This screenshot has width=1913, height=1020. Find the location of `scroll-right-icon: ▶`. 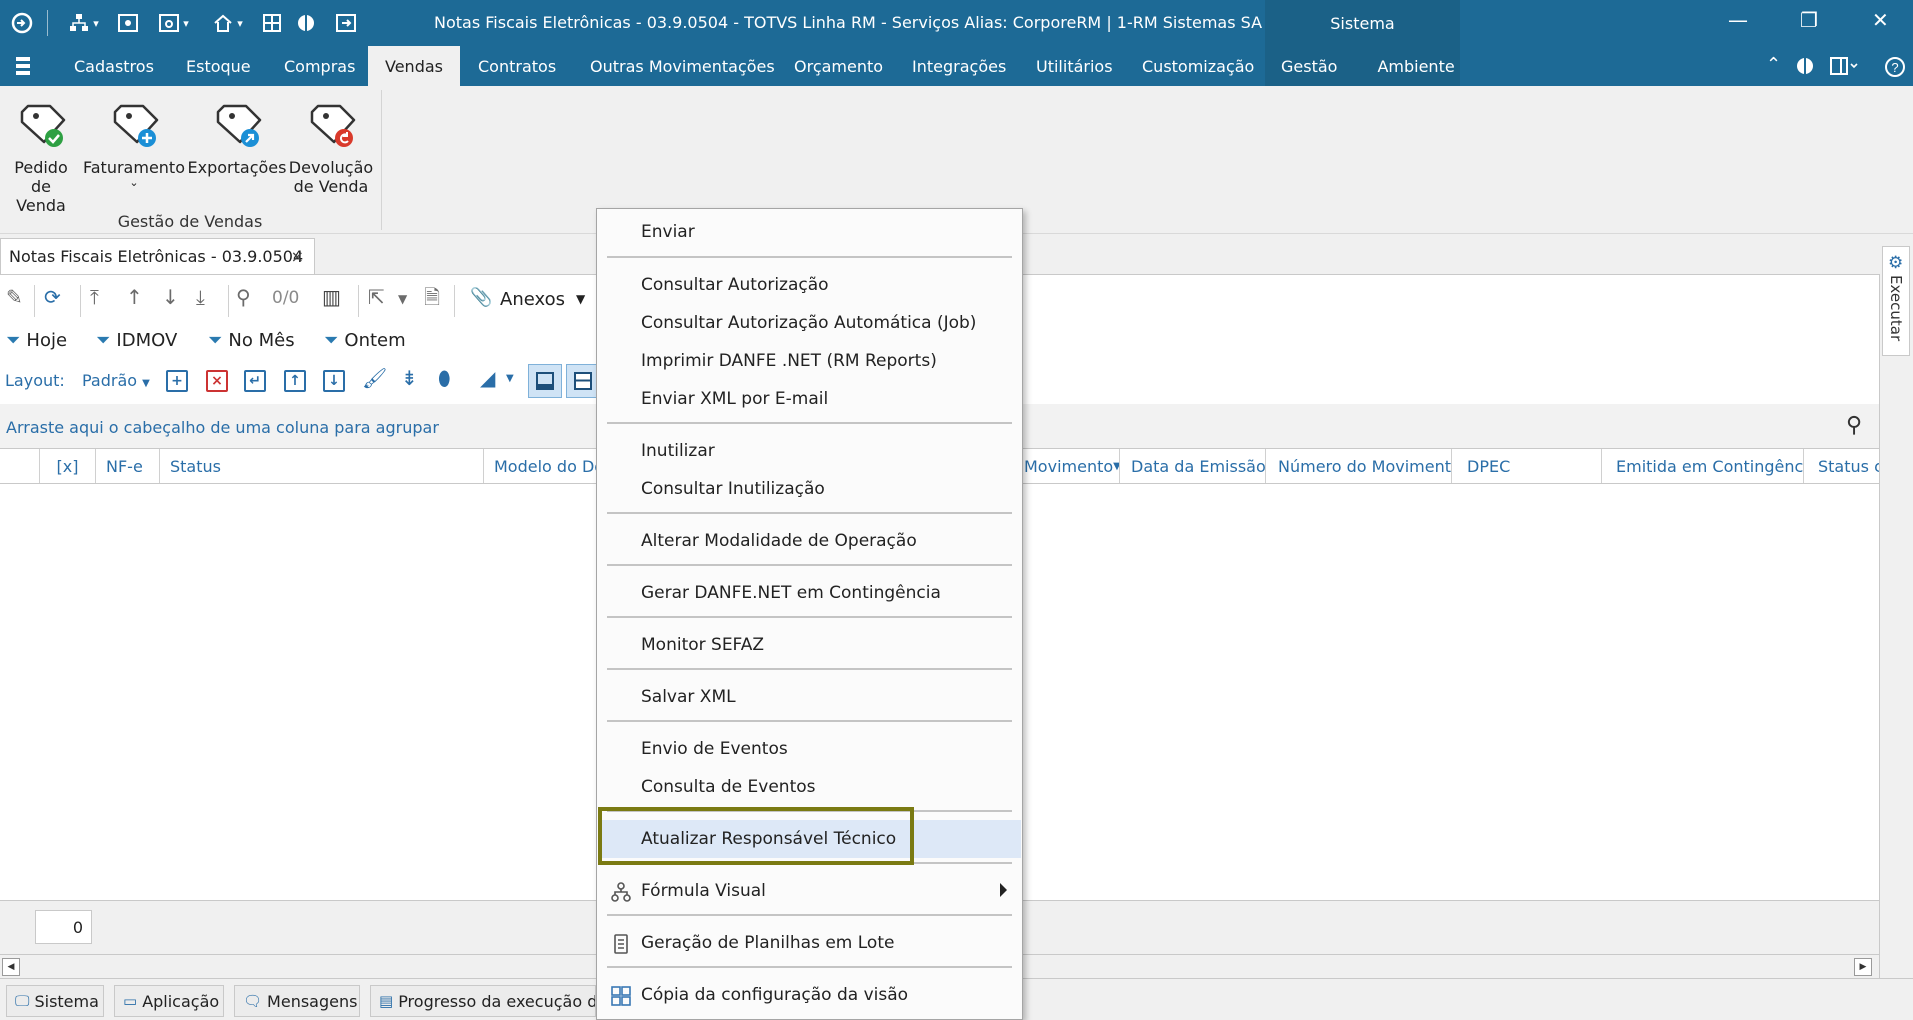

scroll-right-icon: ▶ is located at coordinates (1863, 967).